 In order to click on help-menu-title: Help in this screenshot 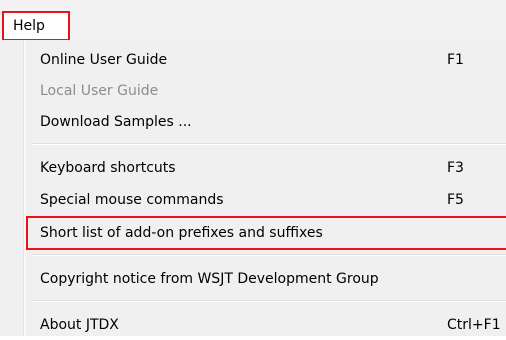, I will do `click(36, 26)`.